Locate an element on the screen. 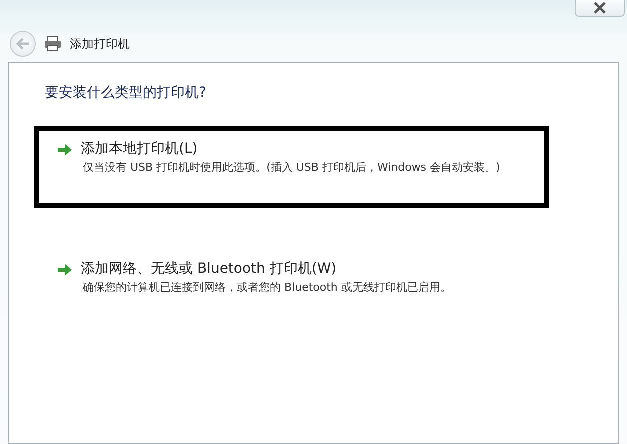 This screenshot has height=444, width=627. close-icon is located at coordinates (600, 8).